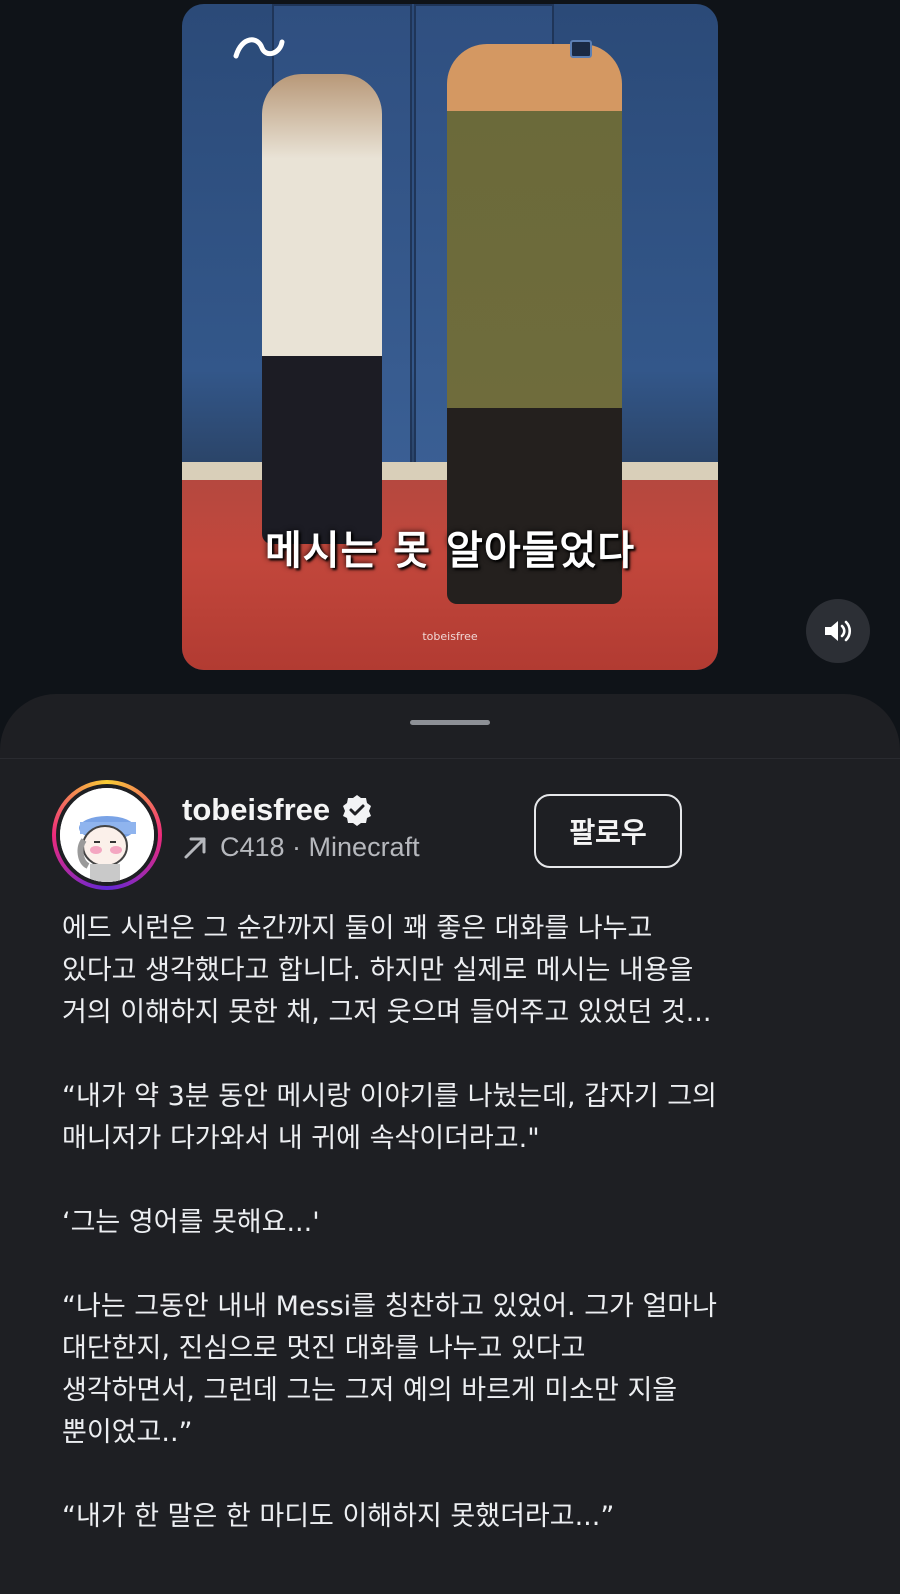  I want to click on caption-line: “내가 약 3분 동안 메시랑 이야기를 나눴는데, 갑자기 그의, so click(389, 1096).